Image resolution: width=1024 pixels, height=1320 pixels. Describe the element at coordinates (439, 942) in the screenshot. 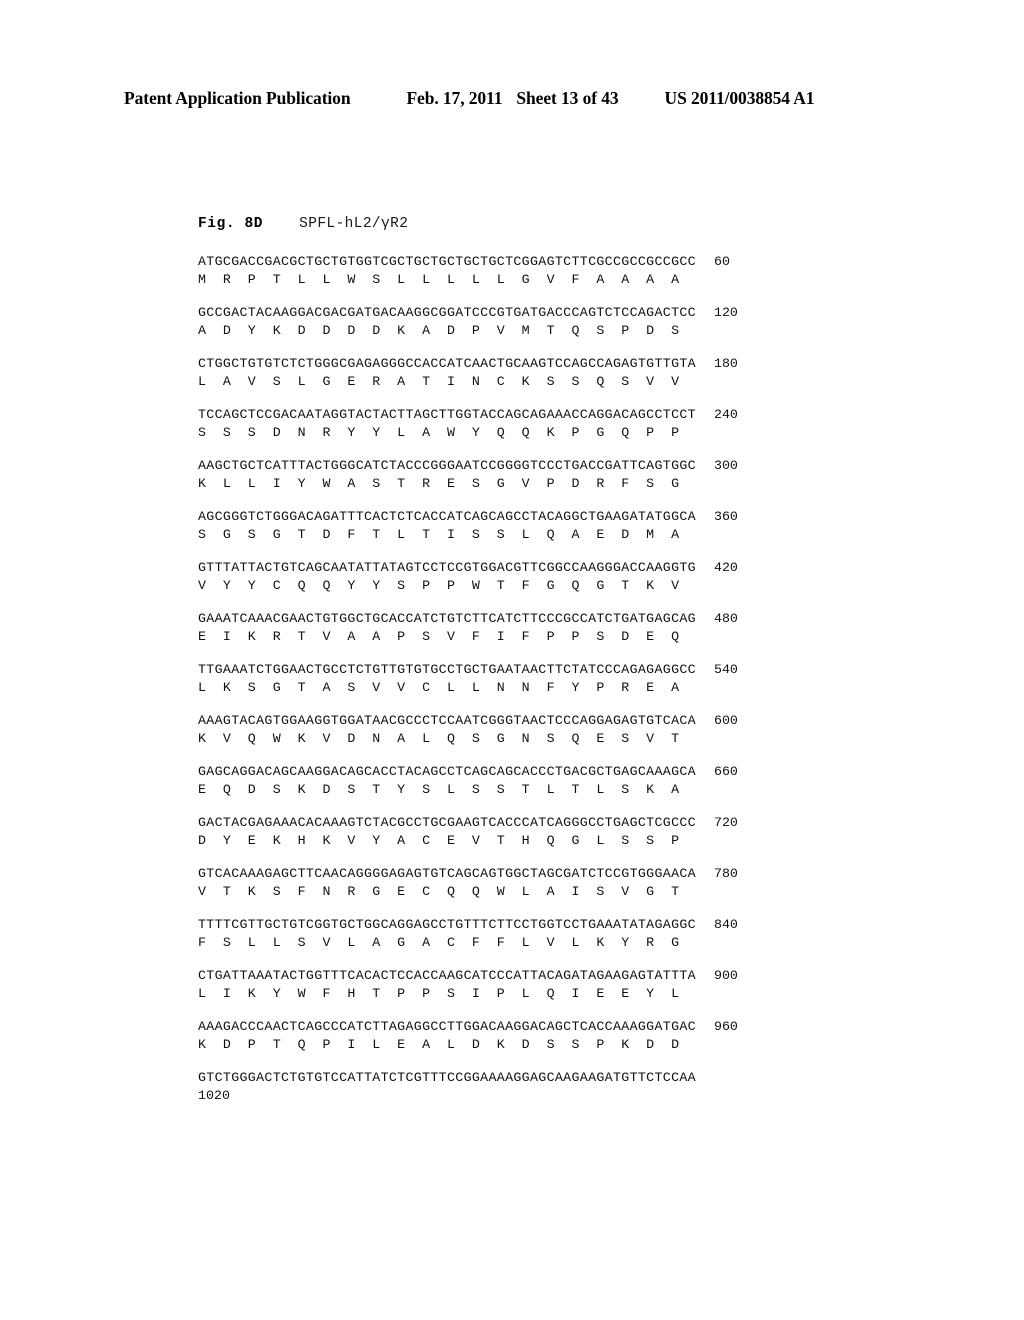

I see `amino-acid-row: F S L L S V L A G A C F F L V L K Y R G` at that location.